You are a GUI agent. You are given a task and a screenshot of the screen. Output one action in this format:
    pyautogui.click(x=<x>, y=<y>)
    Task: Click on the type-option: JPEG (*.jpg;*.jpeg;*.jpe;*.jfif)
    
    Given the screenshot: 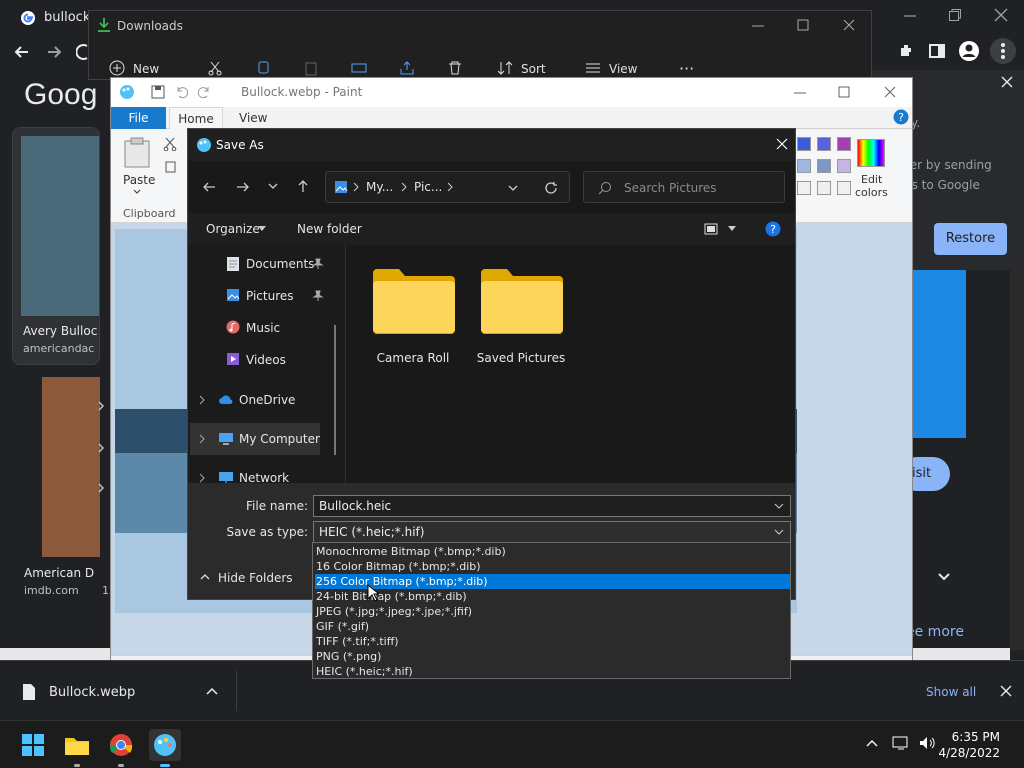 What is the action you would take?
    pyautogui.click(x=552, y=611)
    